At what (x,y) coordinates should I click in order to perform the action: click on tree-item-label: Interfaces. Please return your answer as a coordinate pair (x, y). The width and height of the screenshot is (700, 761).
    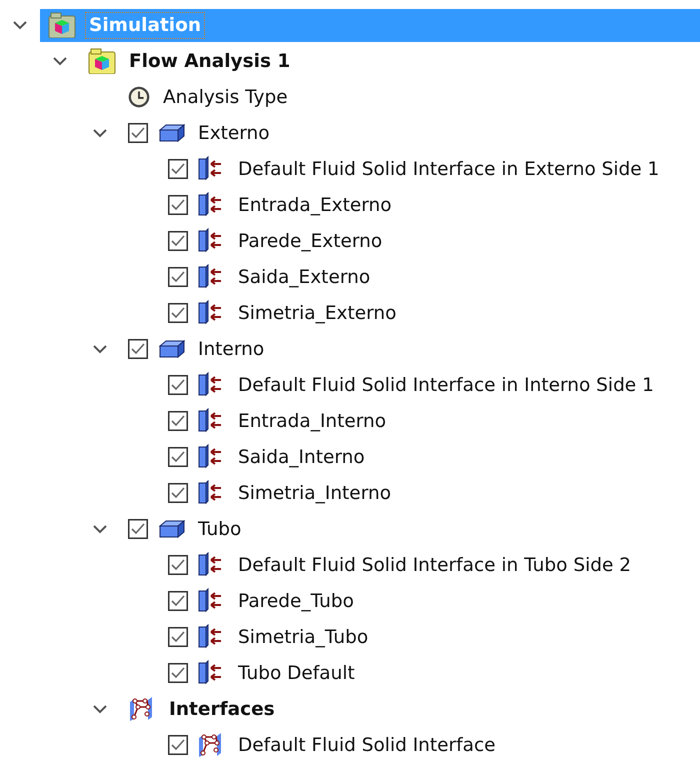
    Looking at the image, I should click on (222, 709).